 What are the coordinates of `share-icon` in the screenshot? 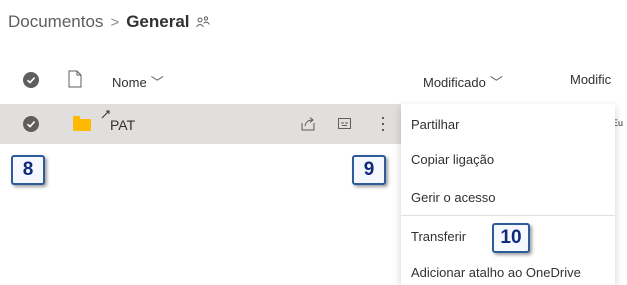 It's located at (308, 124).